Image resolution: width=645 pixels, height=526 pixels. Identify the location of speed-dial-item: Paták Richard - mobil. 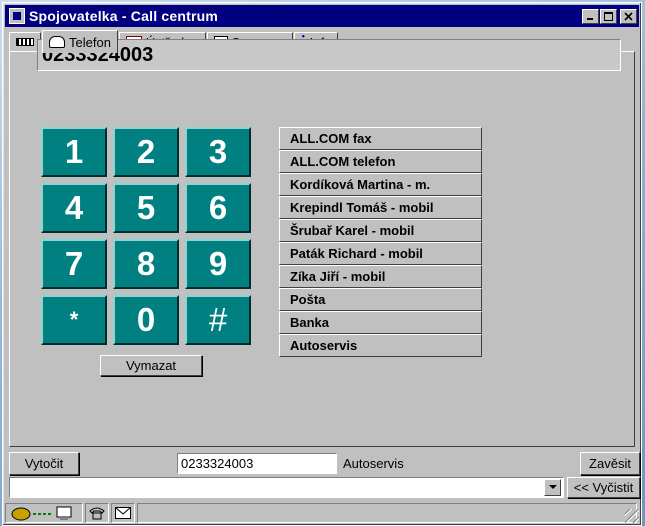
(380, 253).